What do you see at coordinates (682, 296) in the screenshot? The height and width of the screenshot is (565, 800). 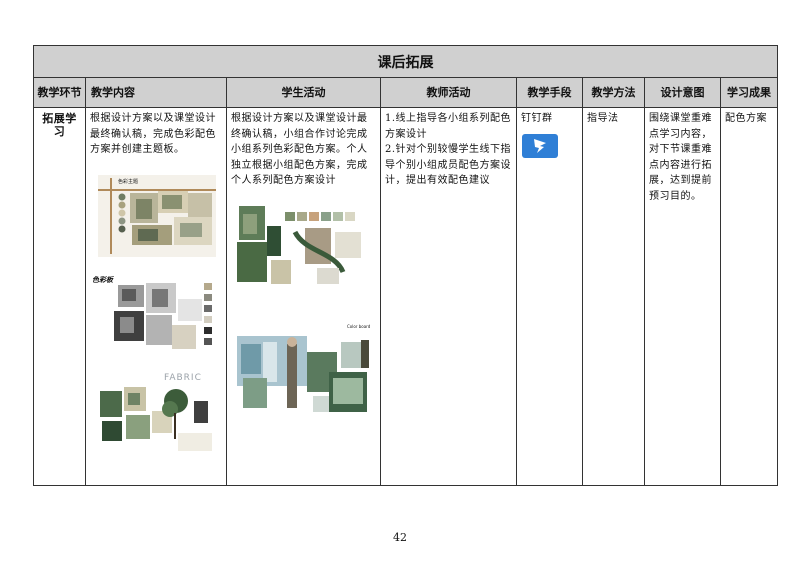 I see `cell-intent: 围绕课堂重难点学习内容，对下节课重难点内容进行拓展，达到提前预习目的。` at bounding box center [682, 296].